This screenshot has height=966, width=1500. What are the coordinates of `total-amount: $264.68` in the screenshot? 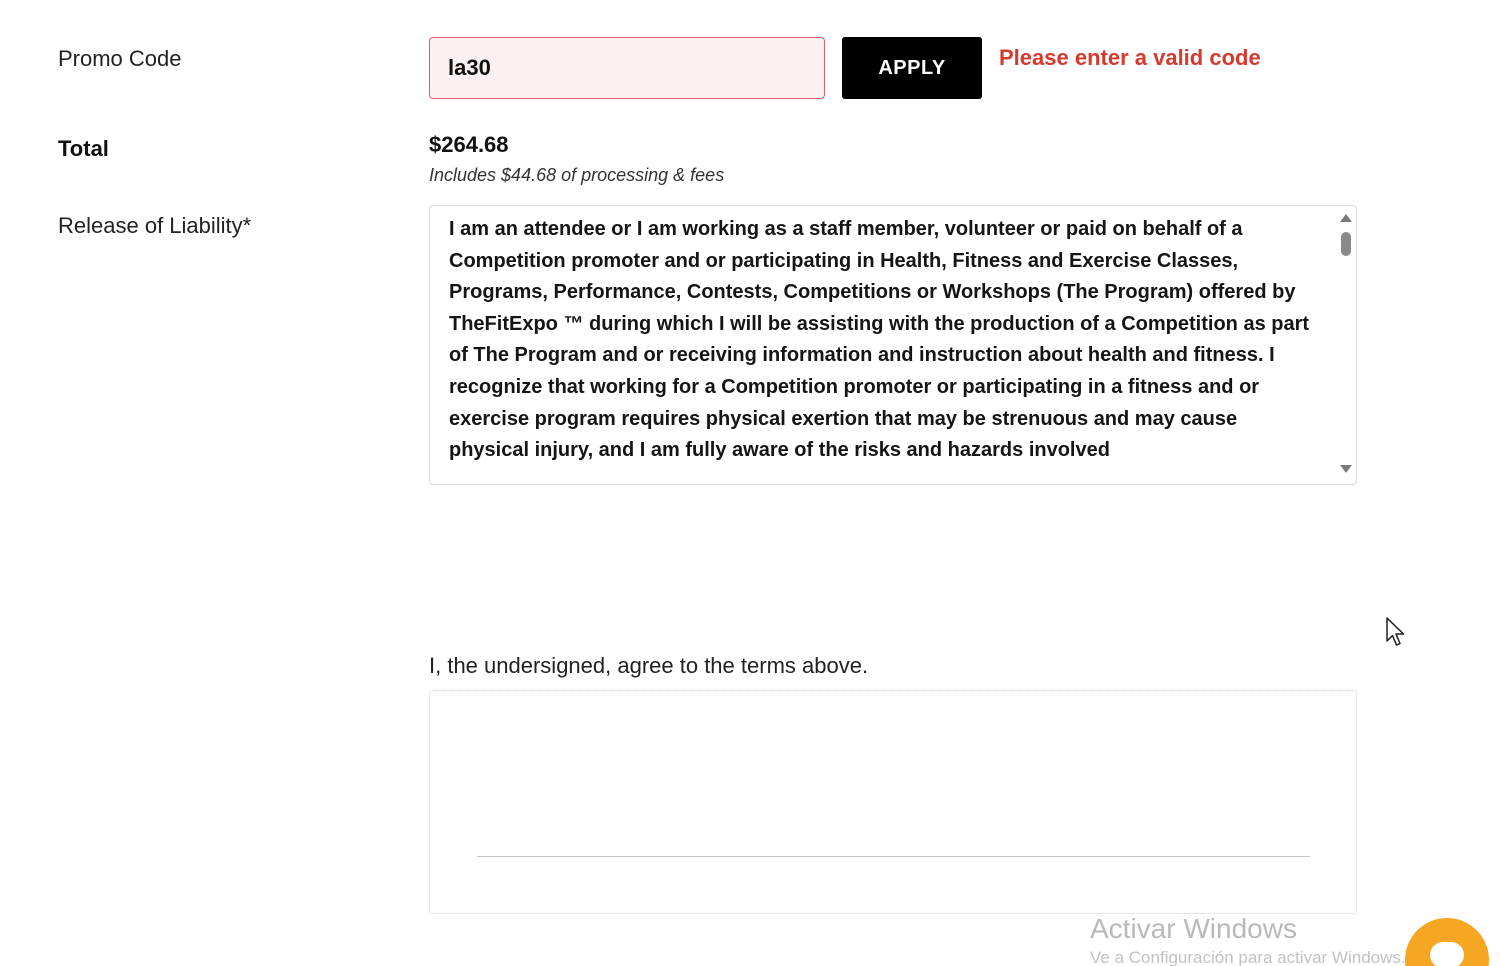 It's located at (469, 144).